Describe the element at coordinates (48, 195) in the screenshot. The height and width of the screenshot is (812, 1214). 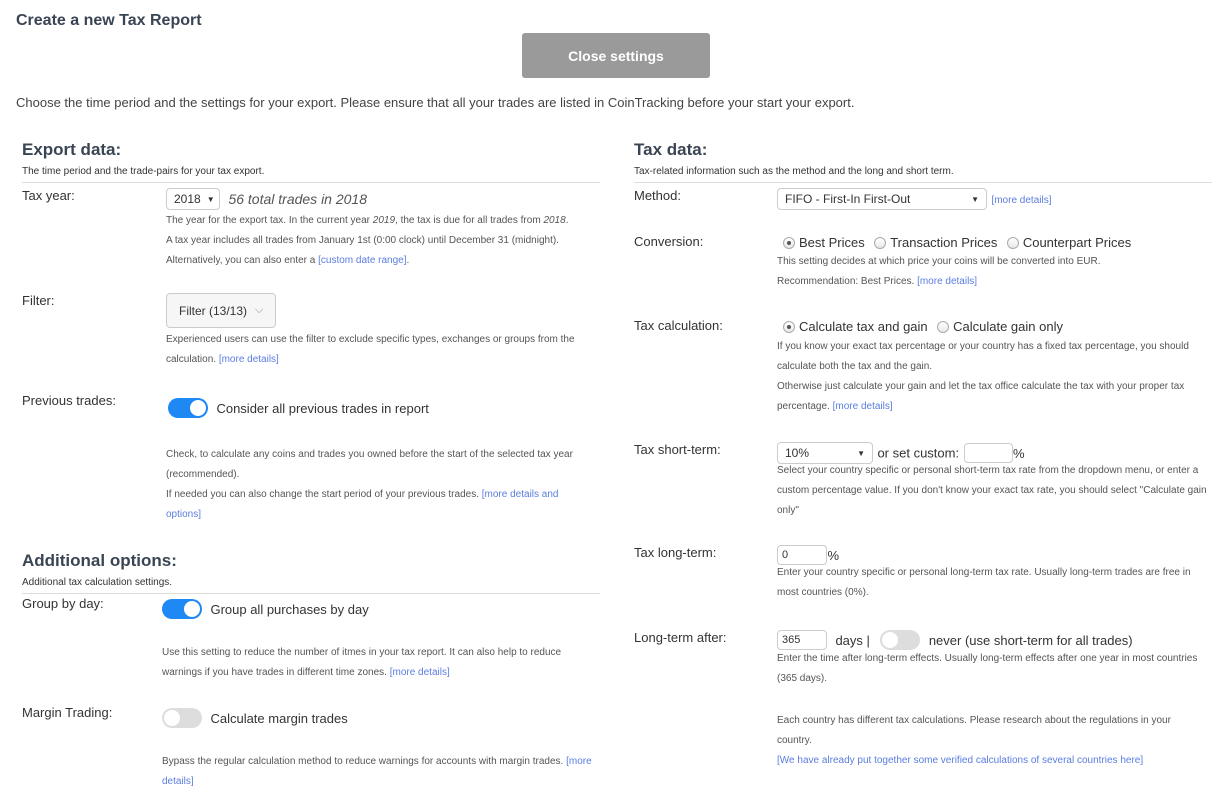
I see `tax-year-label: Tax year:` at that location.